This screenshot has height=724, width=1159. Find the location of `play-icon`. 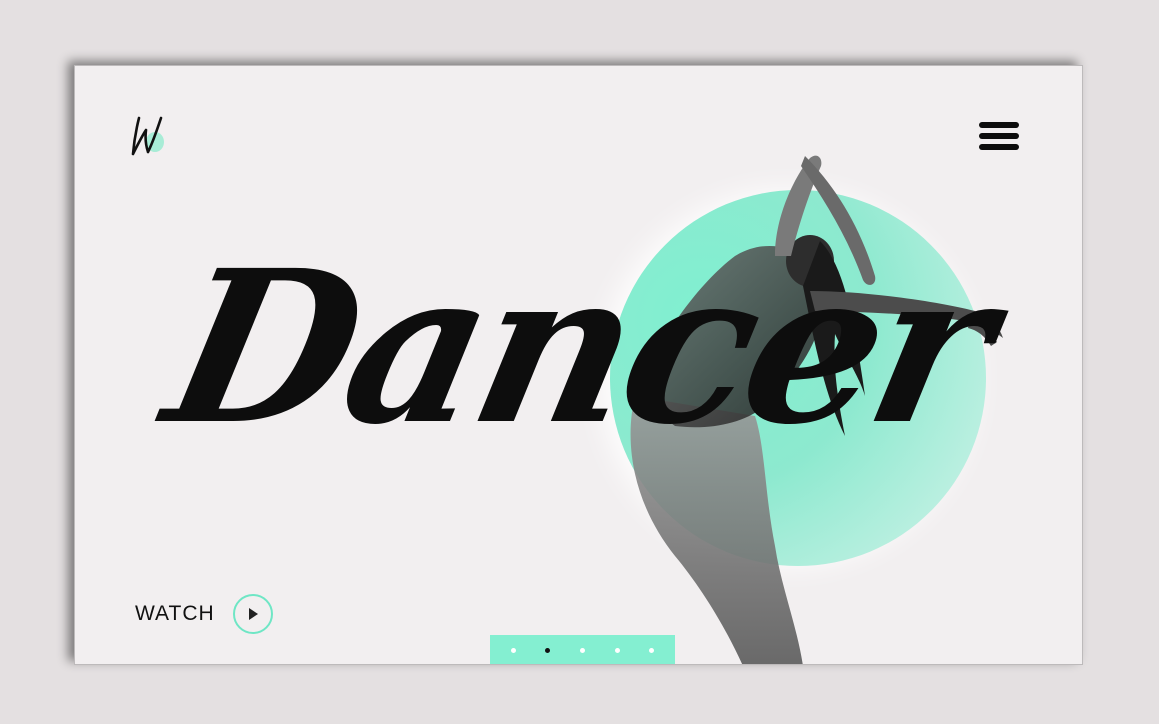

play-icon is located at coordinates (252, 614).